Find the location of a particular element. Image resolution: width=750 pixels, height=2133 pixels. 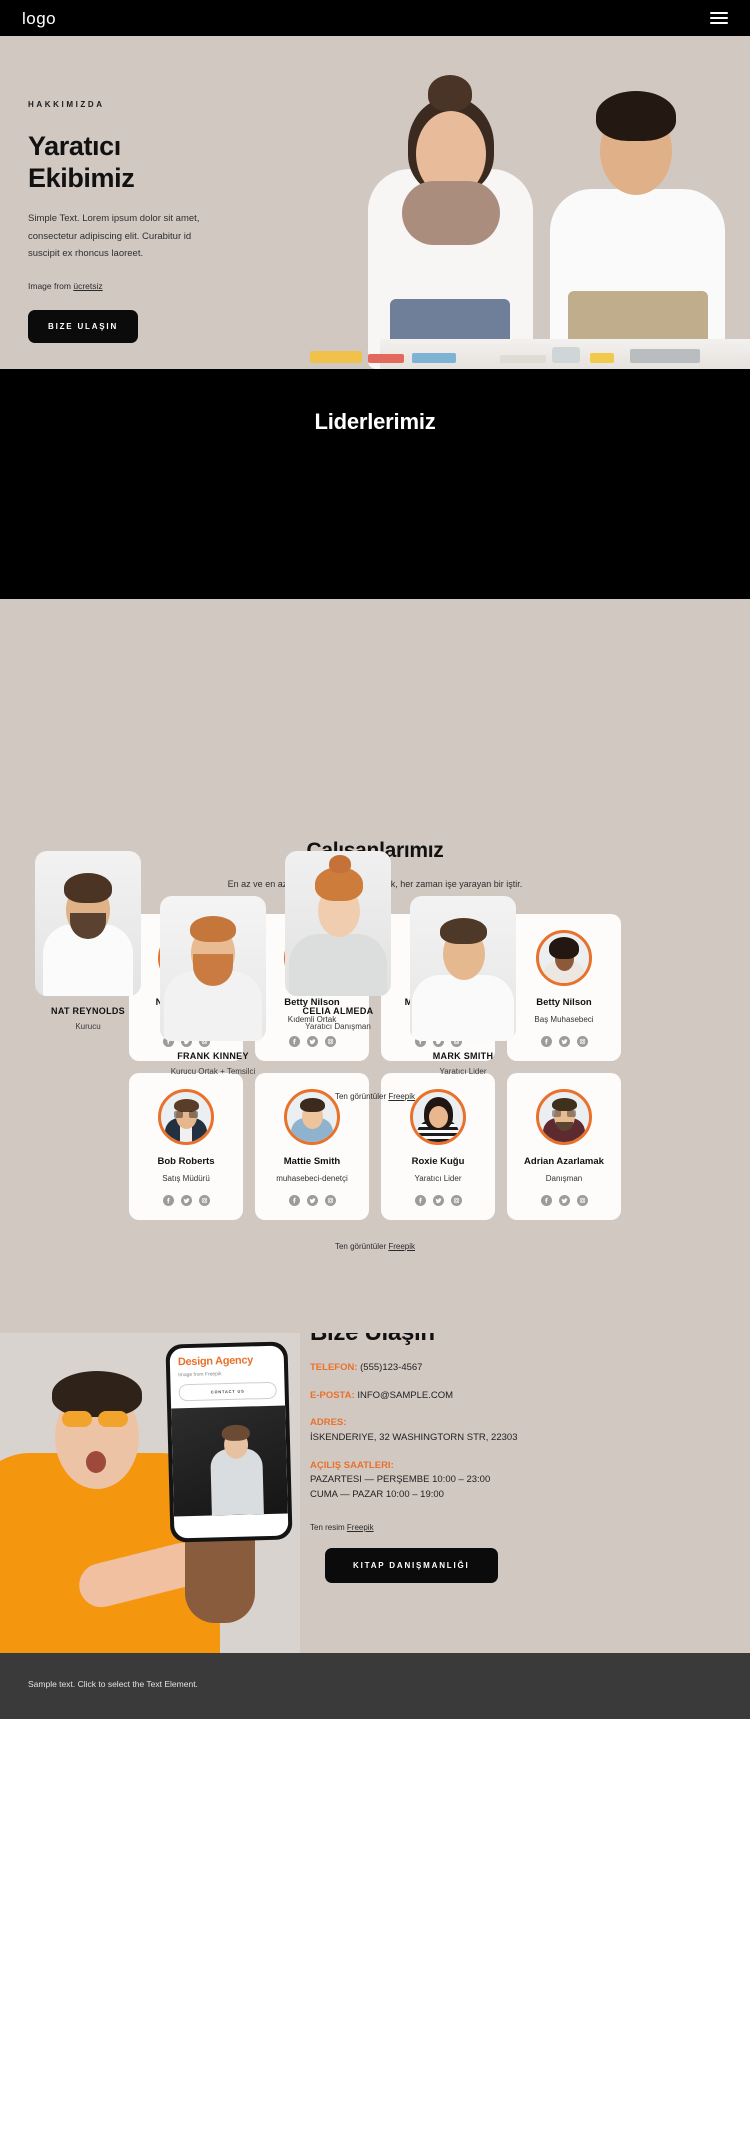

leaders-title: Liderlerimiz is located at coordinates (375, 421).